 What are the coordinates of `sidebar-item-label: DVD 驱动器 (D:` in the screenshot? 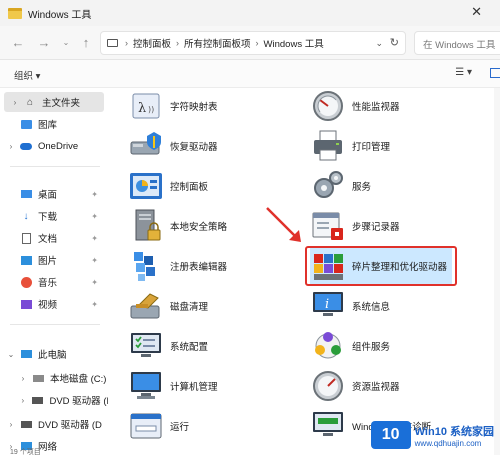 It's located at (78, 401).